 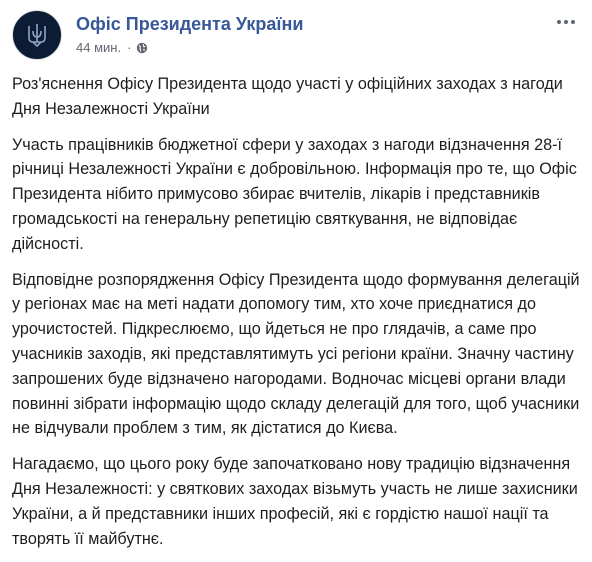 I want to click on trident-icon, so click(x=37, y=35).